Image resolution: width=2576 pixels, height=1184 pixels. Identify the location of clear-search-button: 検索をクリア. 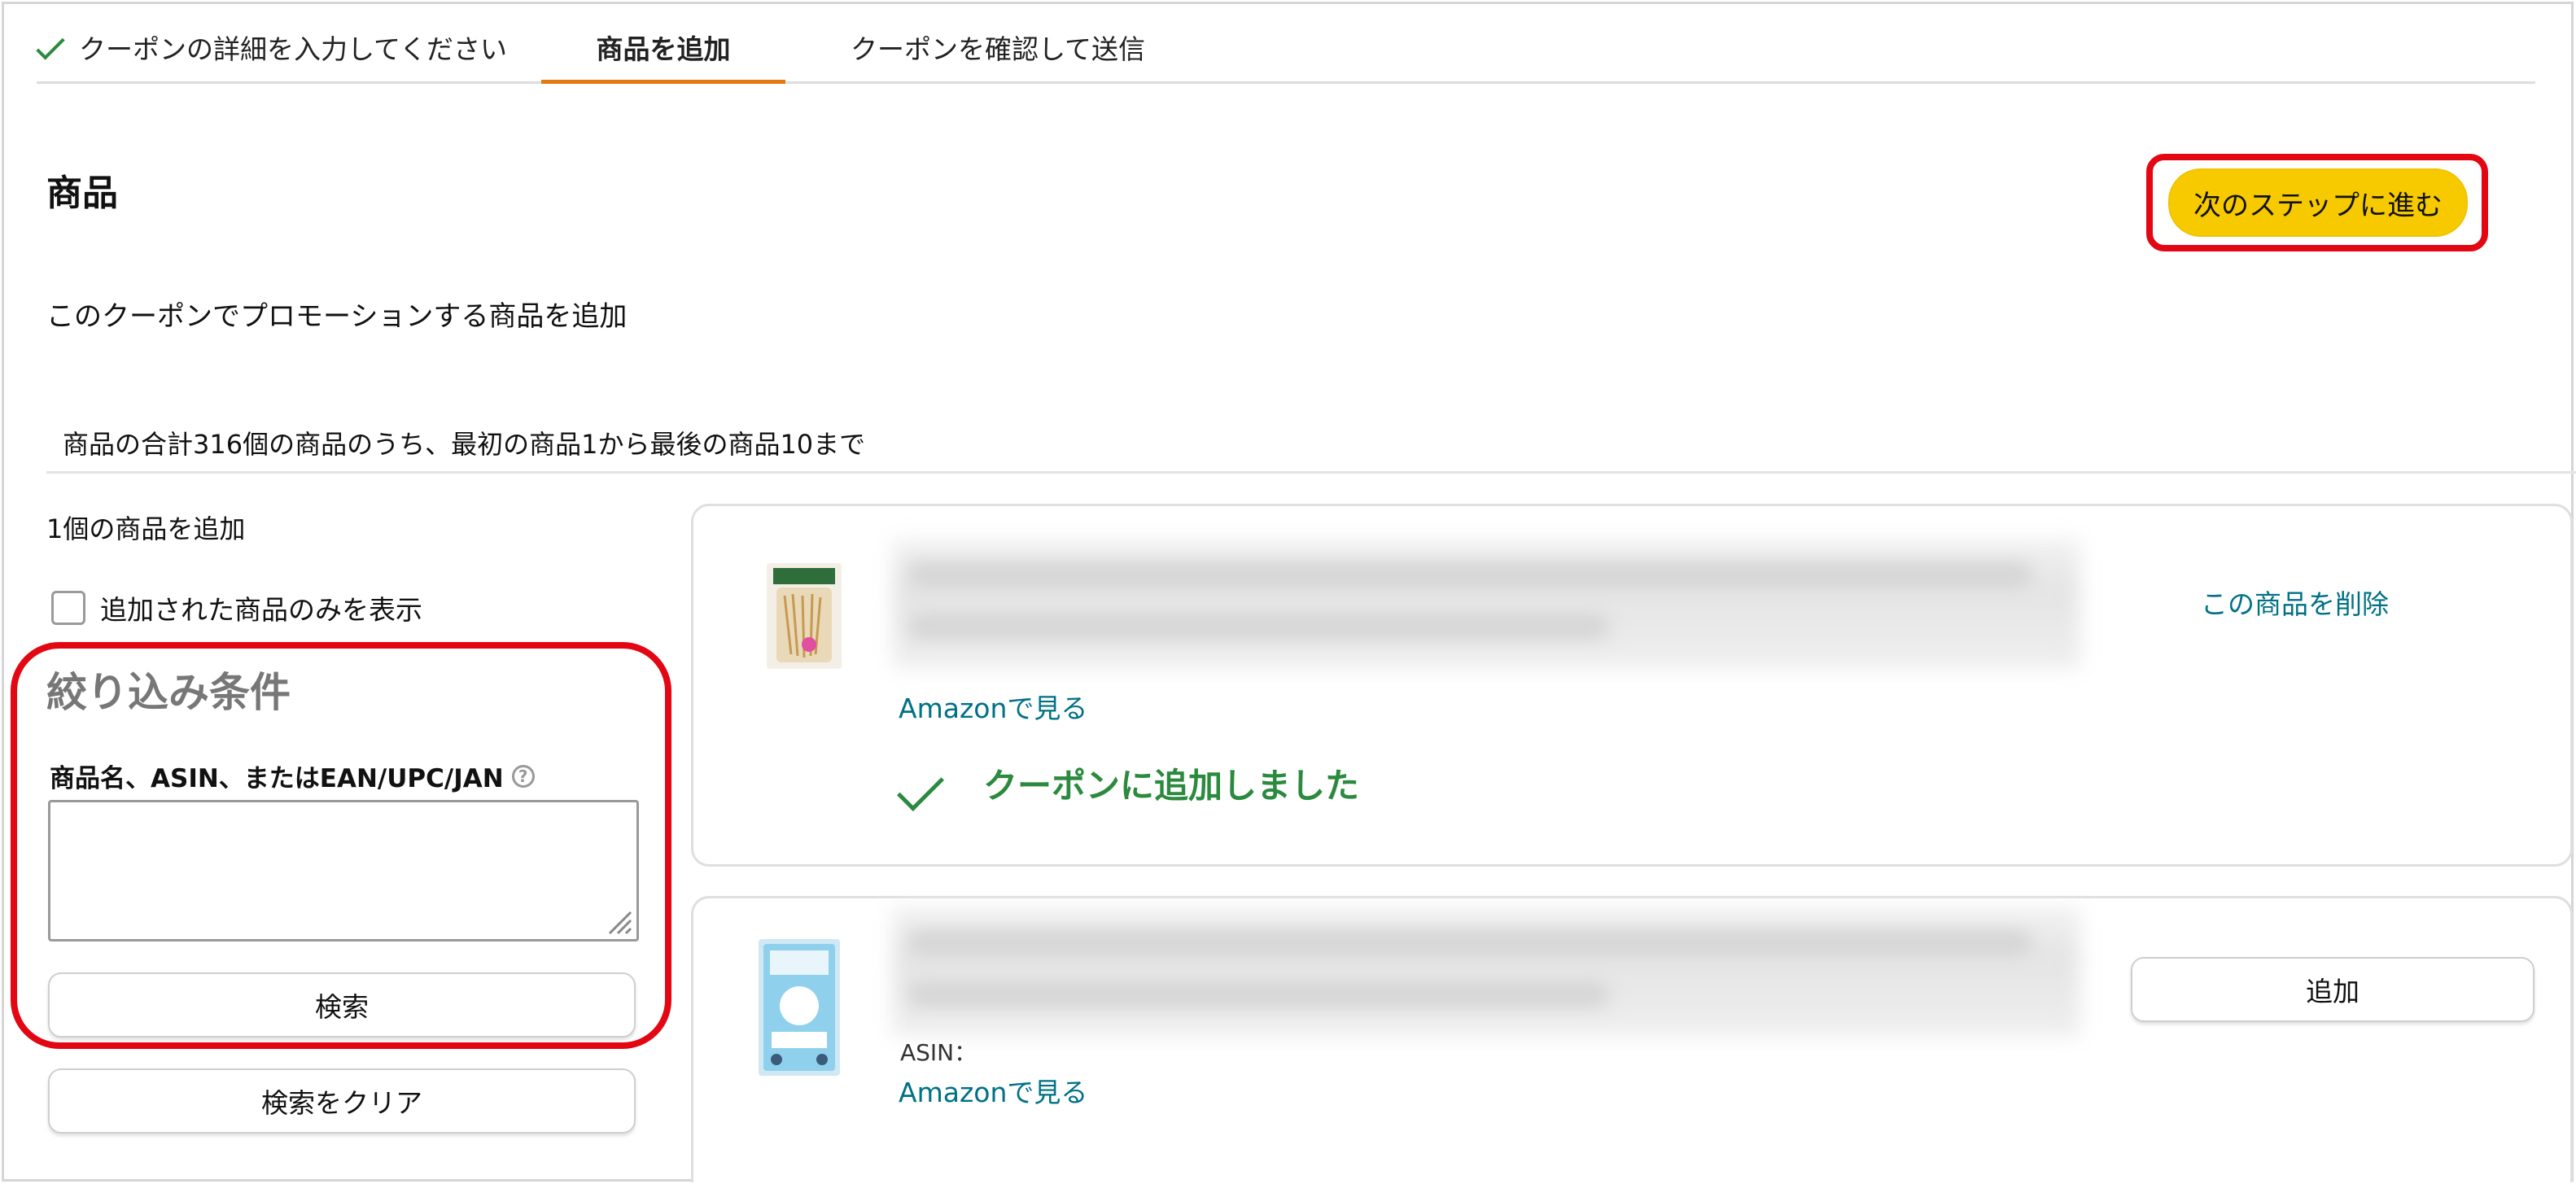
(342, 1101).